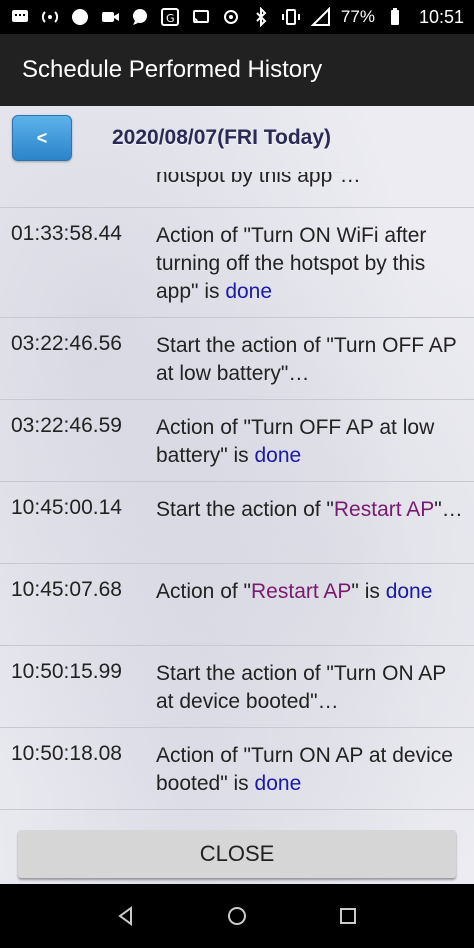 This screenshot has height=948, width=474. Describe the element at coordinates (66, 507) in the screenshot. I see `history-time: 10:45:00.14` at that location.